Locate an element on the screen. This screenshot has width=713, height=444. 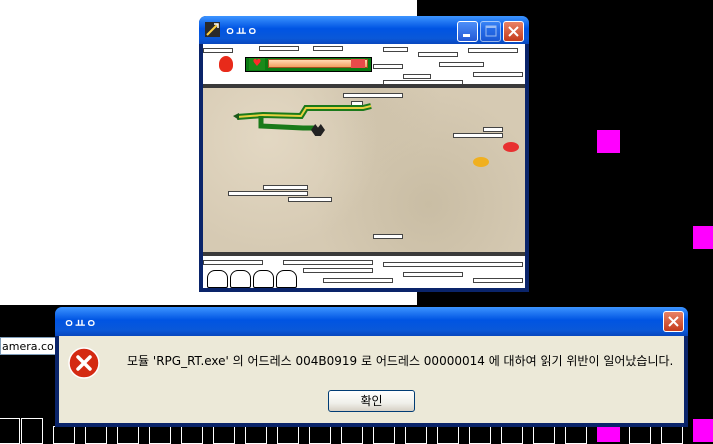
maximize-button is located at coordinates (490, 31).